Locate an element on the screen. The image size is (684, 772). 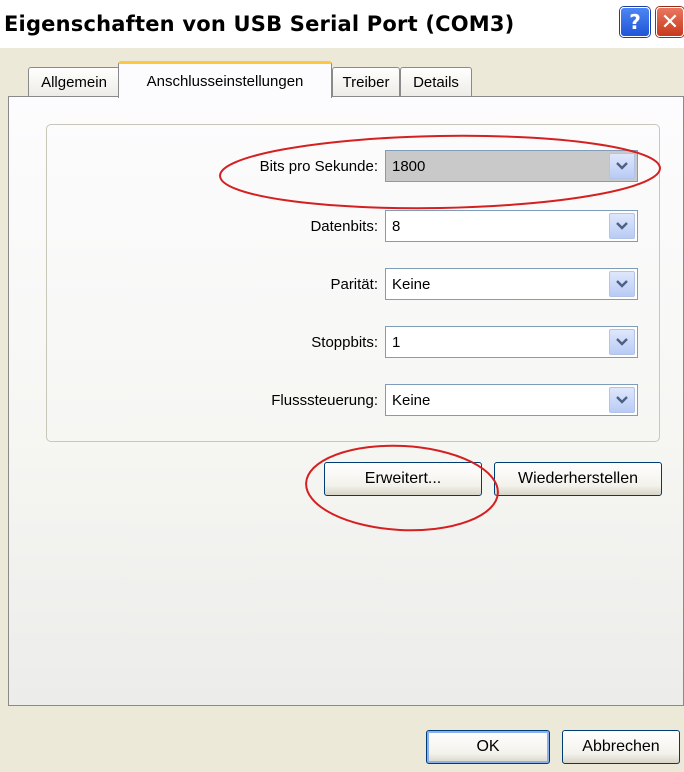
cancel-button: Abbrechen is located at coordinates (621, 747).